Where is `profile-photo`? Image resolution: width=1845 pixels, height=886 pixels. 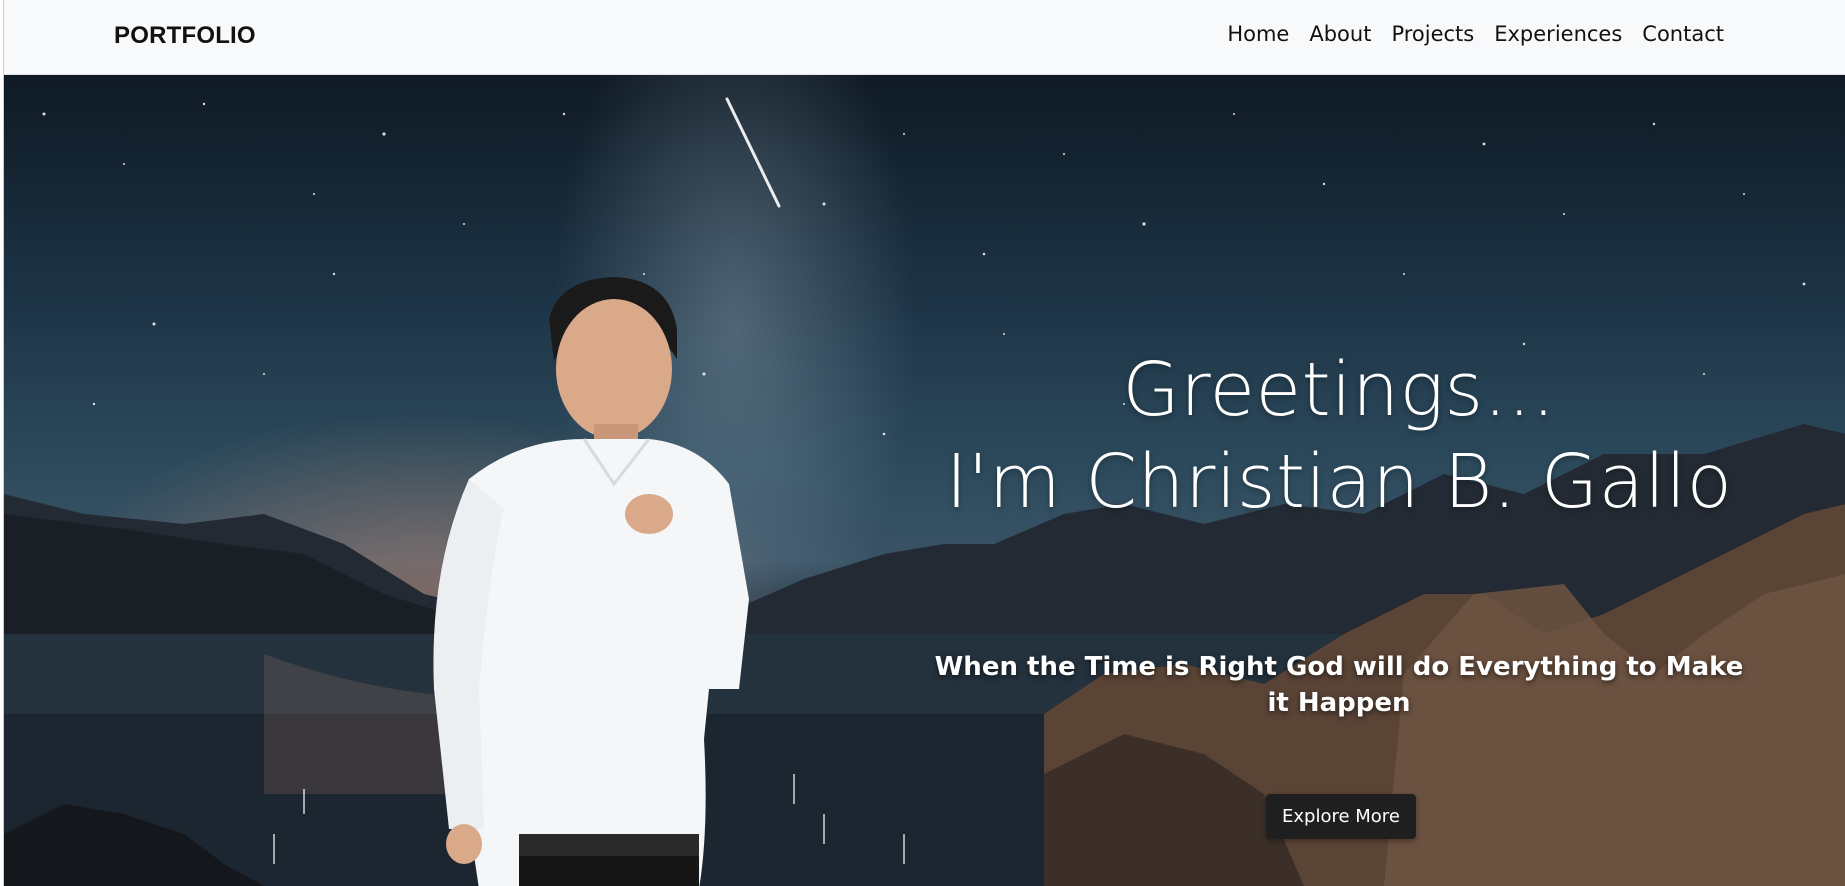 profile-photo is located at coordinates (591, 581).